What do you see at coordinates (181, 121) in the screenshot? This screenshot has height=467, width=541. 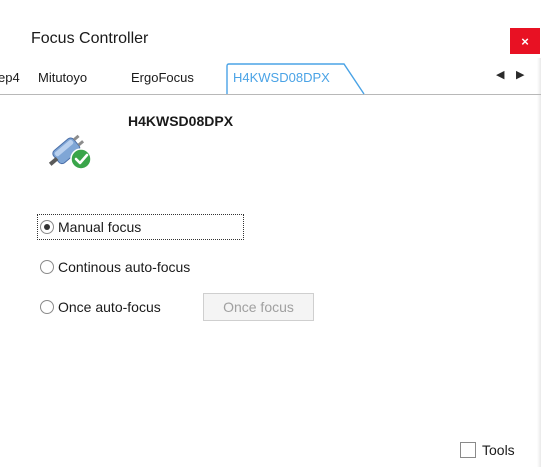 I see `device-name-heading: H4KWSD08DPX` at bounding box center [181, 121].